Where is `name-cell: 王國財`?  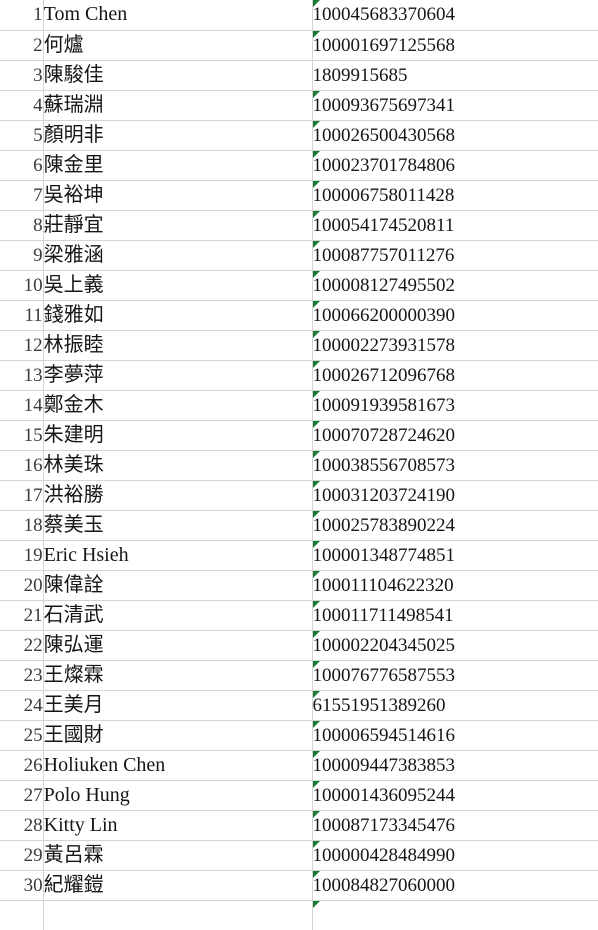
name-cell: 王國財 is located at coordinates (178, 735).